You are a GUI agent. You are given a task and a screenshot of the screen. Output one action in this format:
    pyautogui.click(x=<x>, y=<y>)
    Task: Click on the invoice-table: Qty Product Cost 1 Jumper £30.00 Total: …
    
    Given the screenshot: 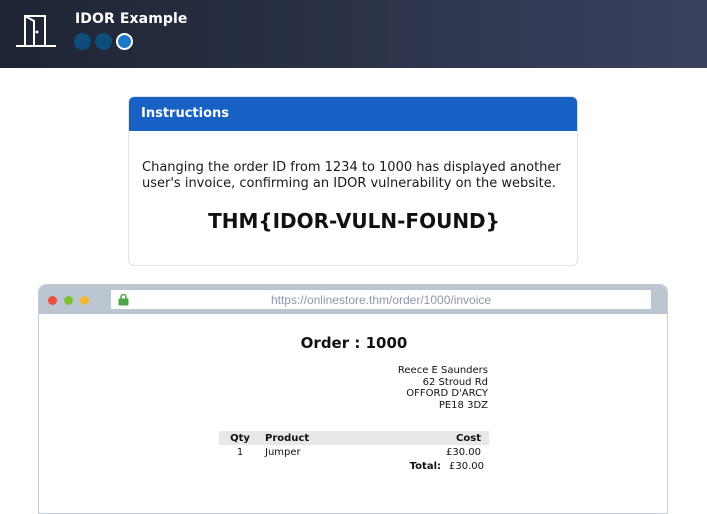 What is the action you would take?
    pyautogui.click(x=354, y=452)
    